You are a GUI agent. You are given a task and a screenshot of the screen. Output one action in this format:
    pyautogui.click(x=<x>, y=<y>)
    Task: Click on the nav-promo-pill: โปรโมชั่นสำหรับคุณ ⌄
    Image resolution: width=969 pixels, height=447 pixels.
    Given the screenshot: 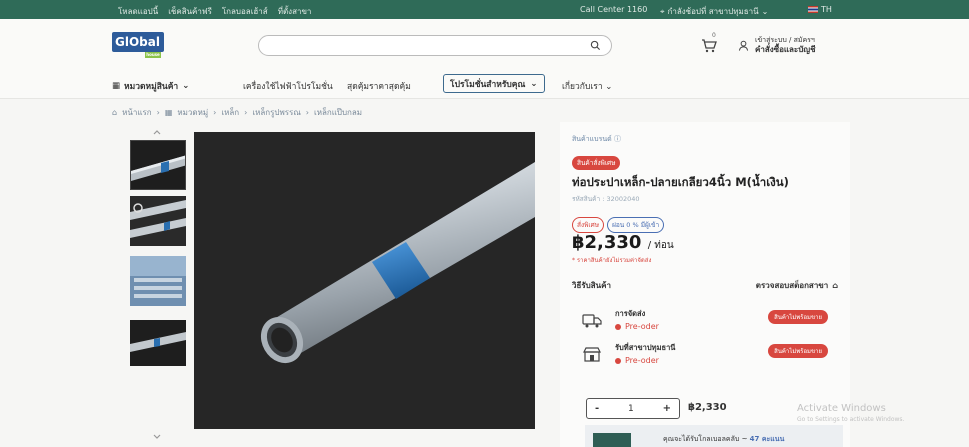 What is the action you would take?
    pyautogui.click(x=494, y=83)
    